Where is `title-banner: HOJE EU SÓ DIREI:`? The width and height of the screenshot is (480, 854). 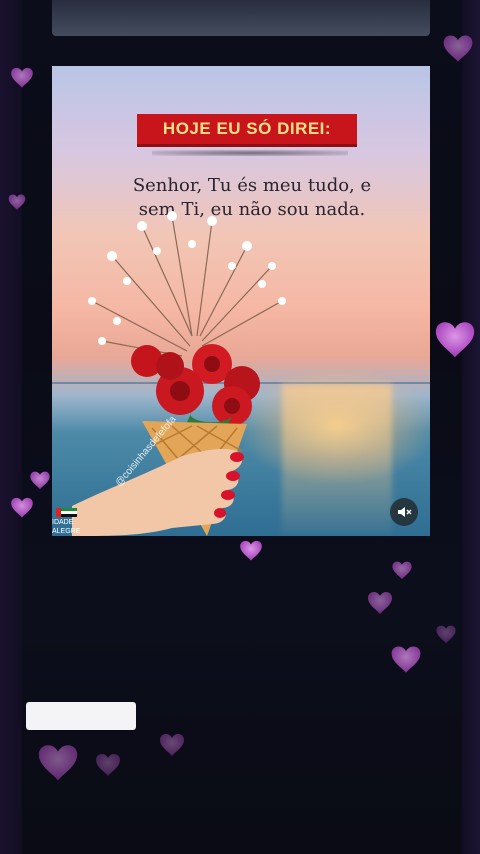 title-banner: HOJE EU SÓ DIREI: is located at coordinates (247, 129).